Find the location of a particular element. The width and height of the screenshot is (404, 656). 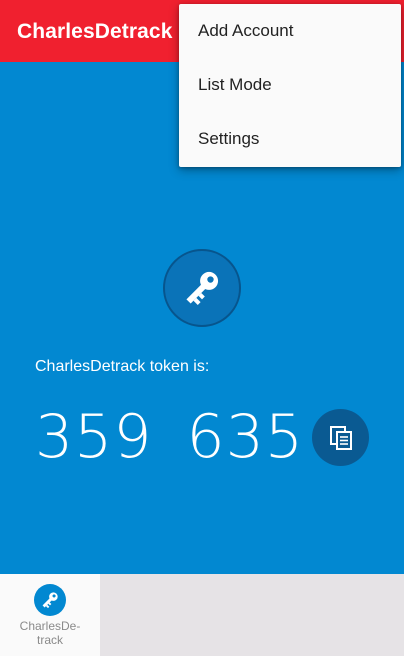

overflow-menu: Add Account List Mode Settings is located at coordinates (290, 85).